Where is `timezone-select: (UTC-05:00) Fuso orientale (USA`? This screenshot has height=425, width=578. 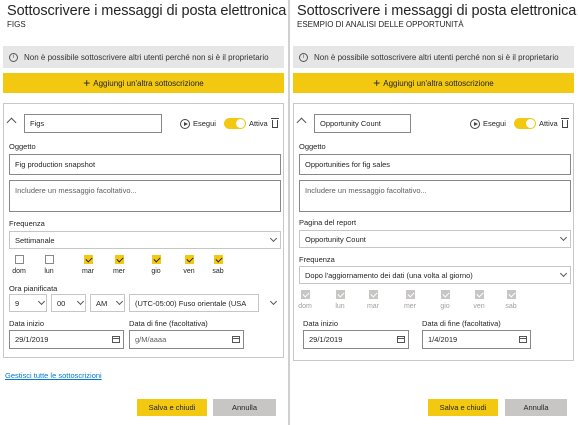
timezone-select: (UTC-05:00) Fuso orientale (USA is located at coordinates (194, 303).